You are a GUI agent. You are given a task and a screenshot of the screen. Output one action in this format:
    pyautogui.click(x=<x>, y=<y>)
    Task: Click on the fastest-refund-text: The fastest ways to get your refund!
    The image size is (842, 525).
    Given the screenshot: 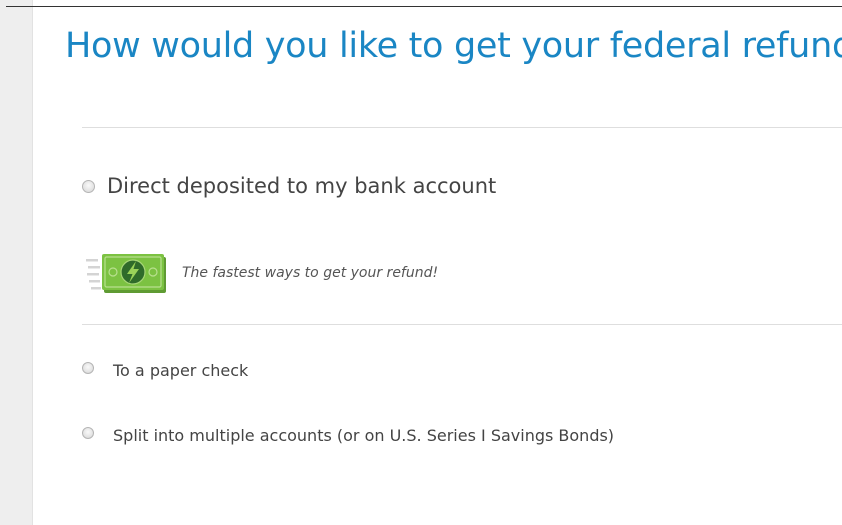 What is the action you would take?
    pyautogui.click(x=310, y=273)
    